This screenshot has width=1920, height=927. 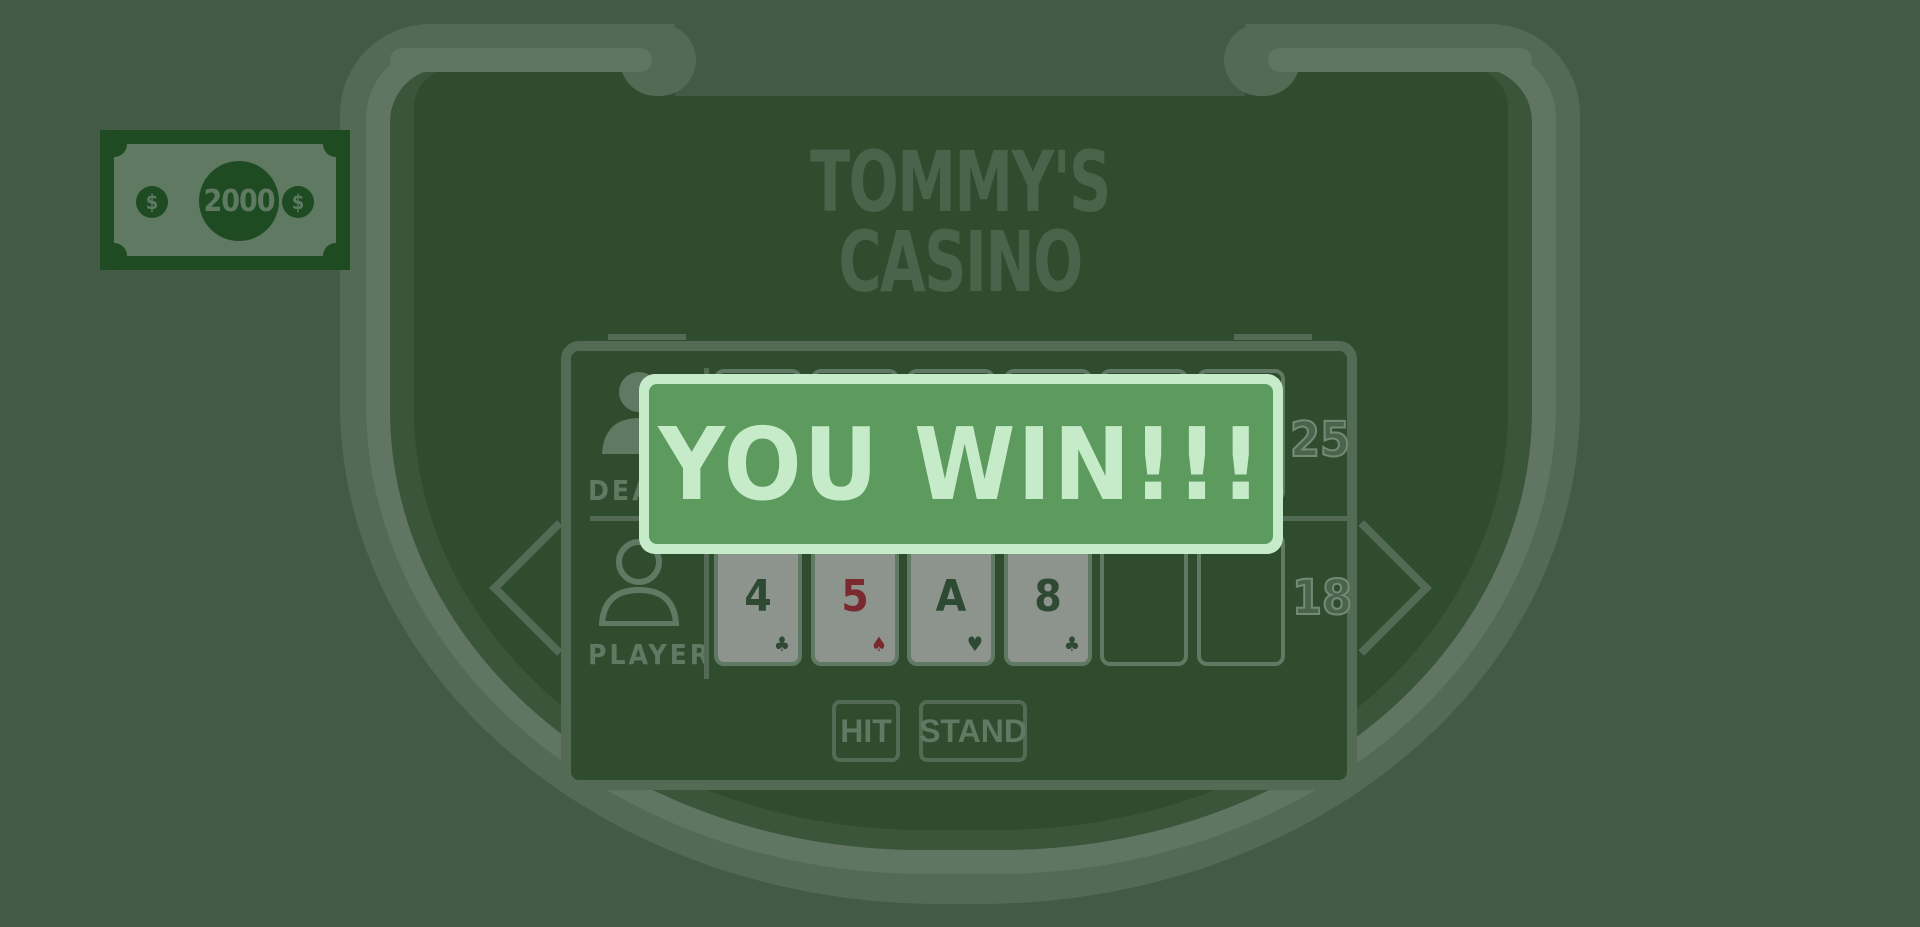 I want to click on stand-button: STAND, so click(x=973, y=731).